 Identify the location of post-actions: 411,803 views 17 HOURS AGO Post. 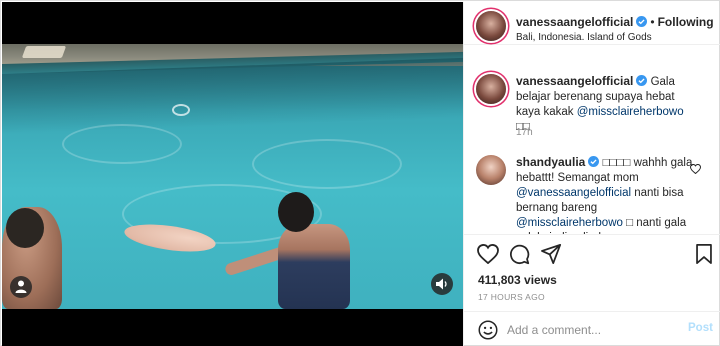
(592, 290).